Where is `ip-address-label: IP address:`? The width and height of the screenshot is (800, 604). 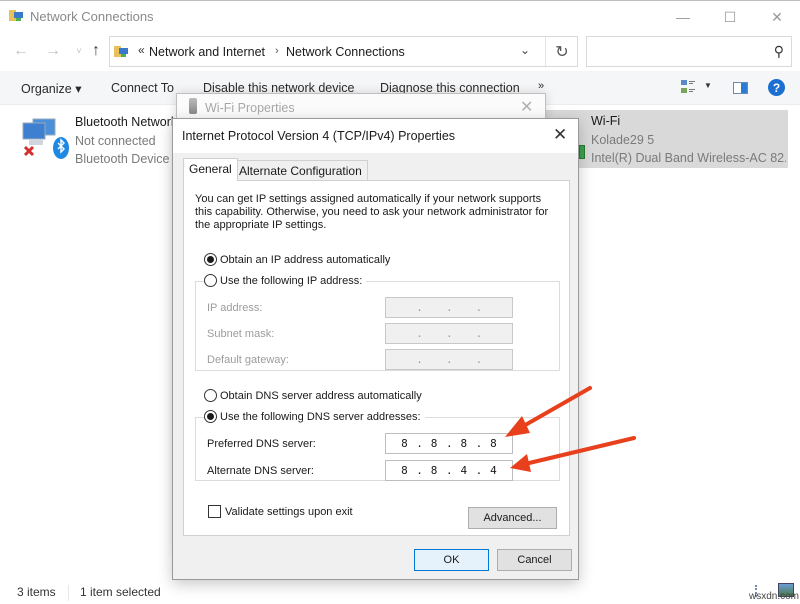 ip-address-label: IP address: is located at coordinates (235, 308).